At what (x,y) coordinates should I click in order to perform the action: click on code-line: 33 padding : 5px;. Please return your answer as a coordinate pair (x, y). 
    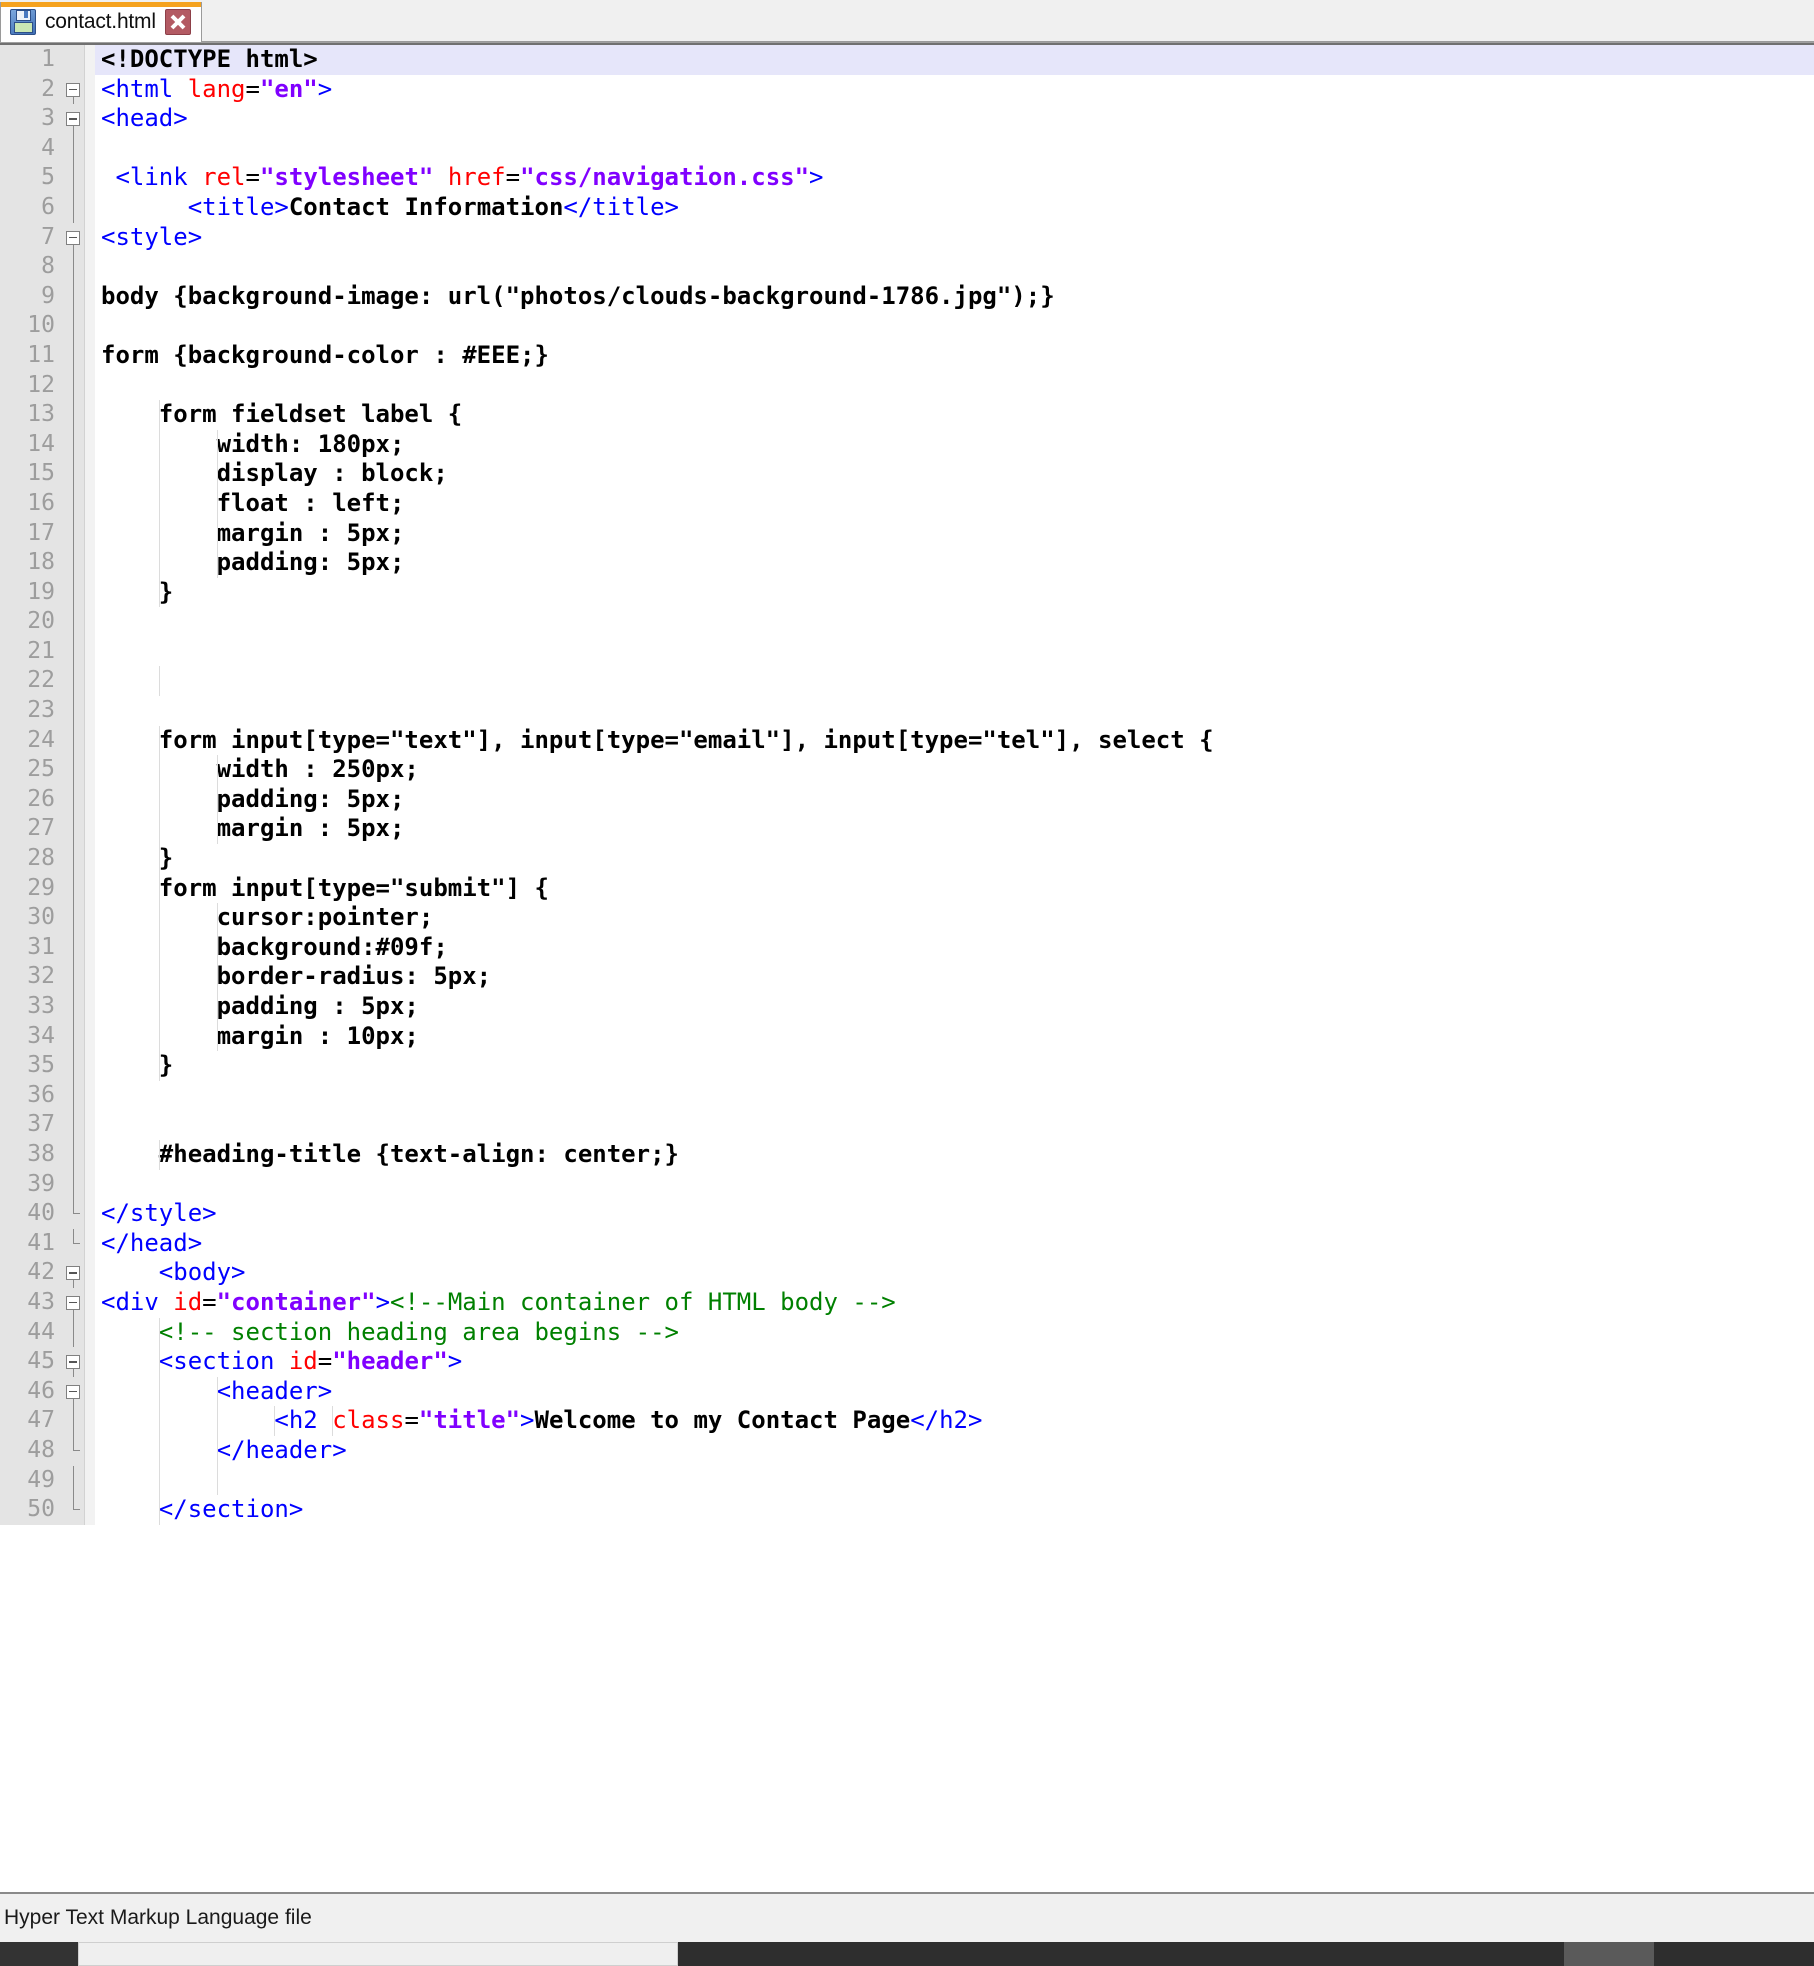
    Looking at the image, I should click on (907, 1007).